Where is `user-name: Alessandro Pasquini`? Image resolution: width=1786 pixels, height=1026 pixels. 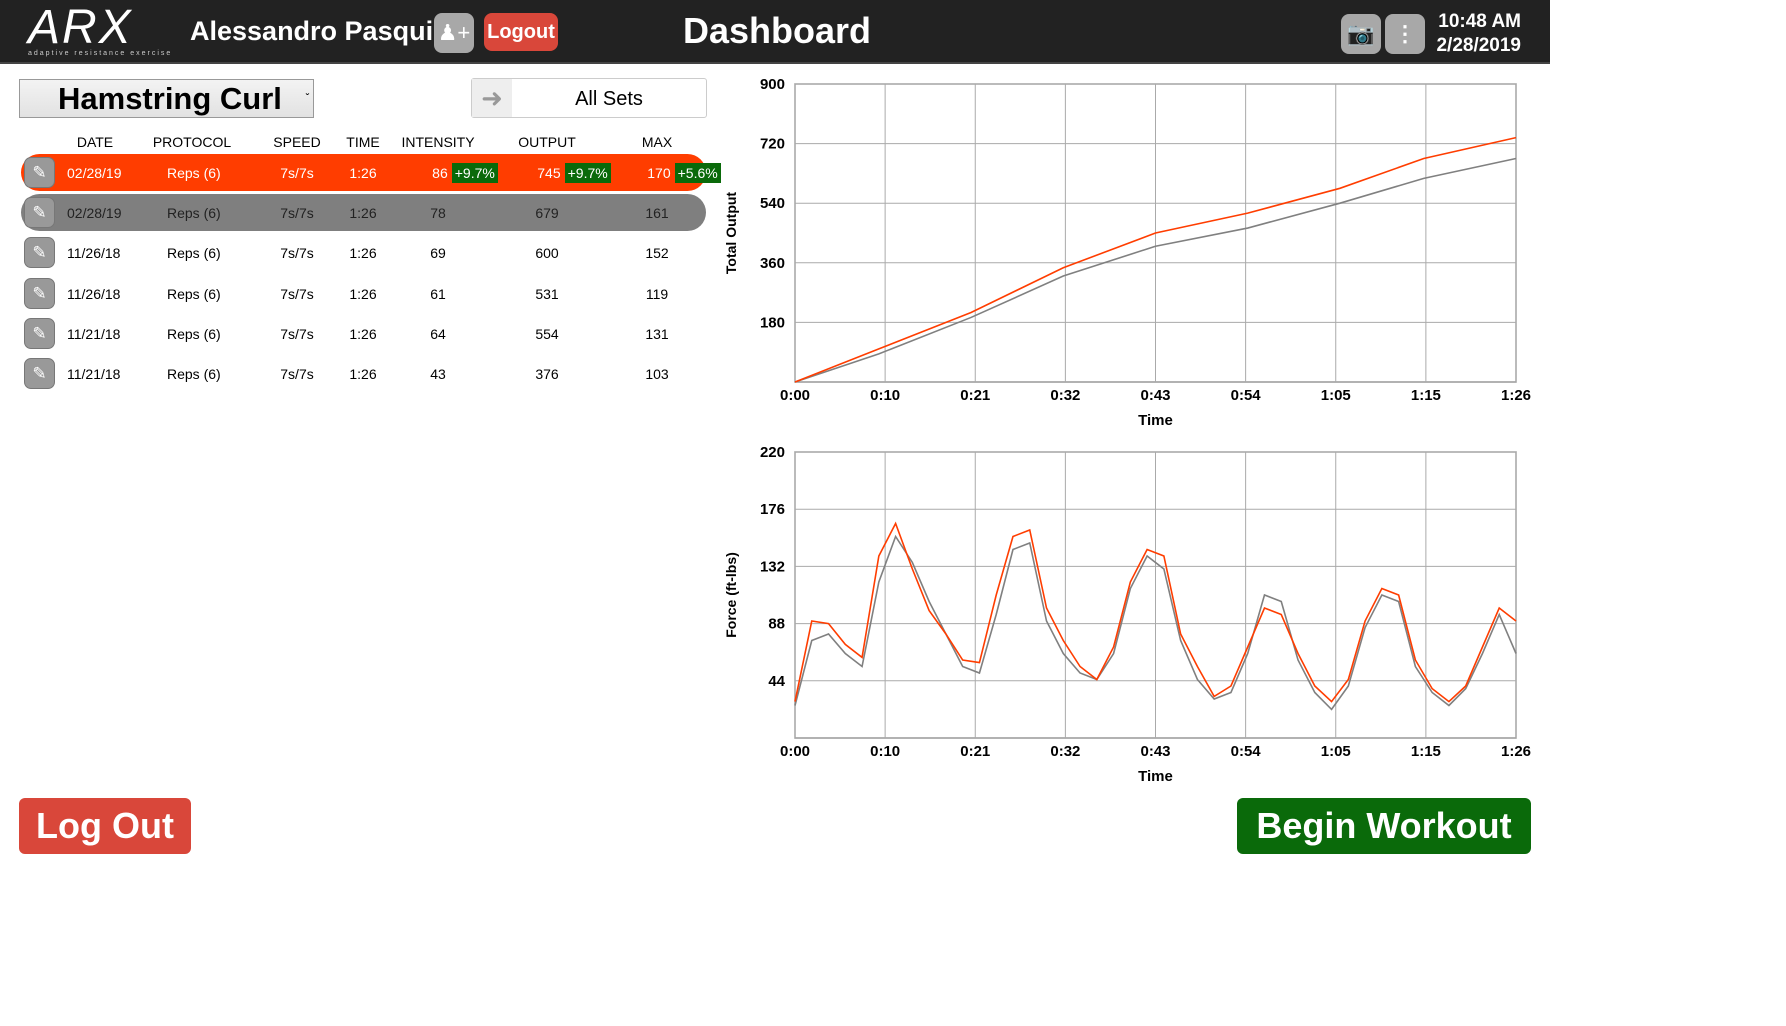
user-name: Alessandro Pasquini is located at coordinates (324, 31).